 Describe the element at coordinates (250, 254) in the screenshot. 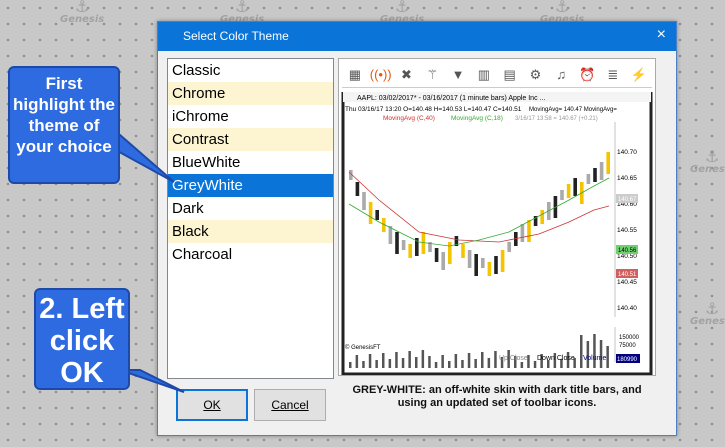

I see `theme-item-charcoal: Charcoal` at that location.